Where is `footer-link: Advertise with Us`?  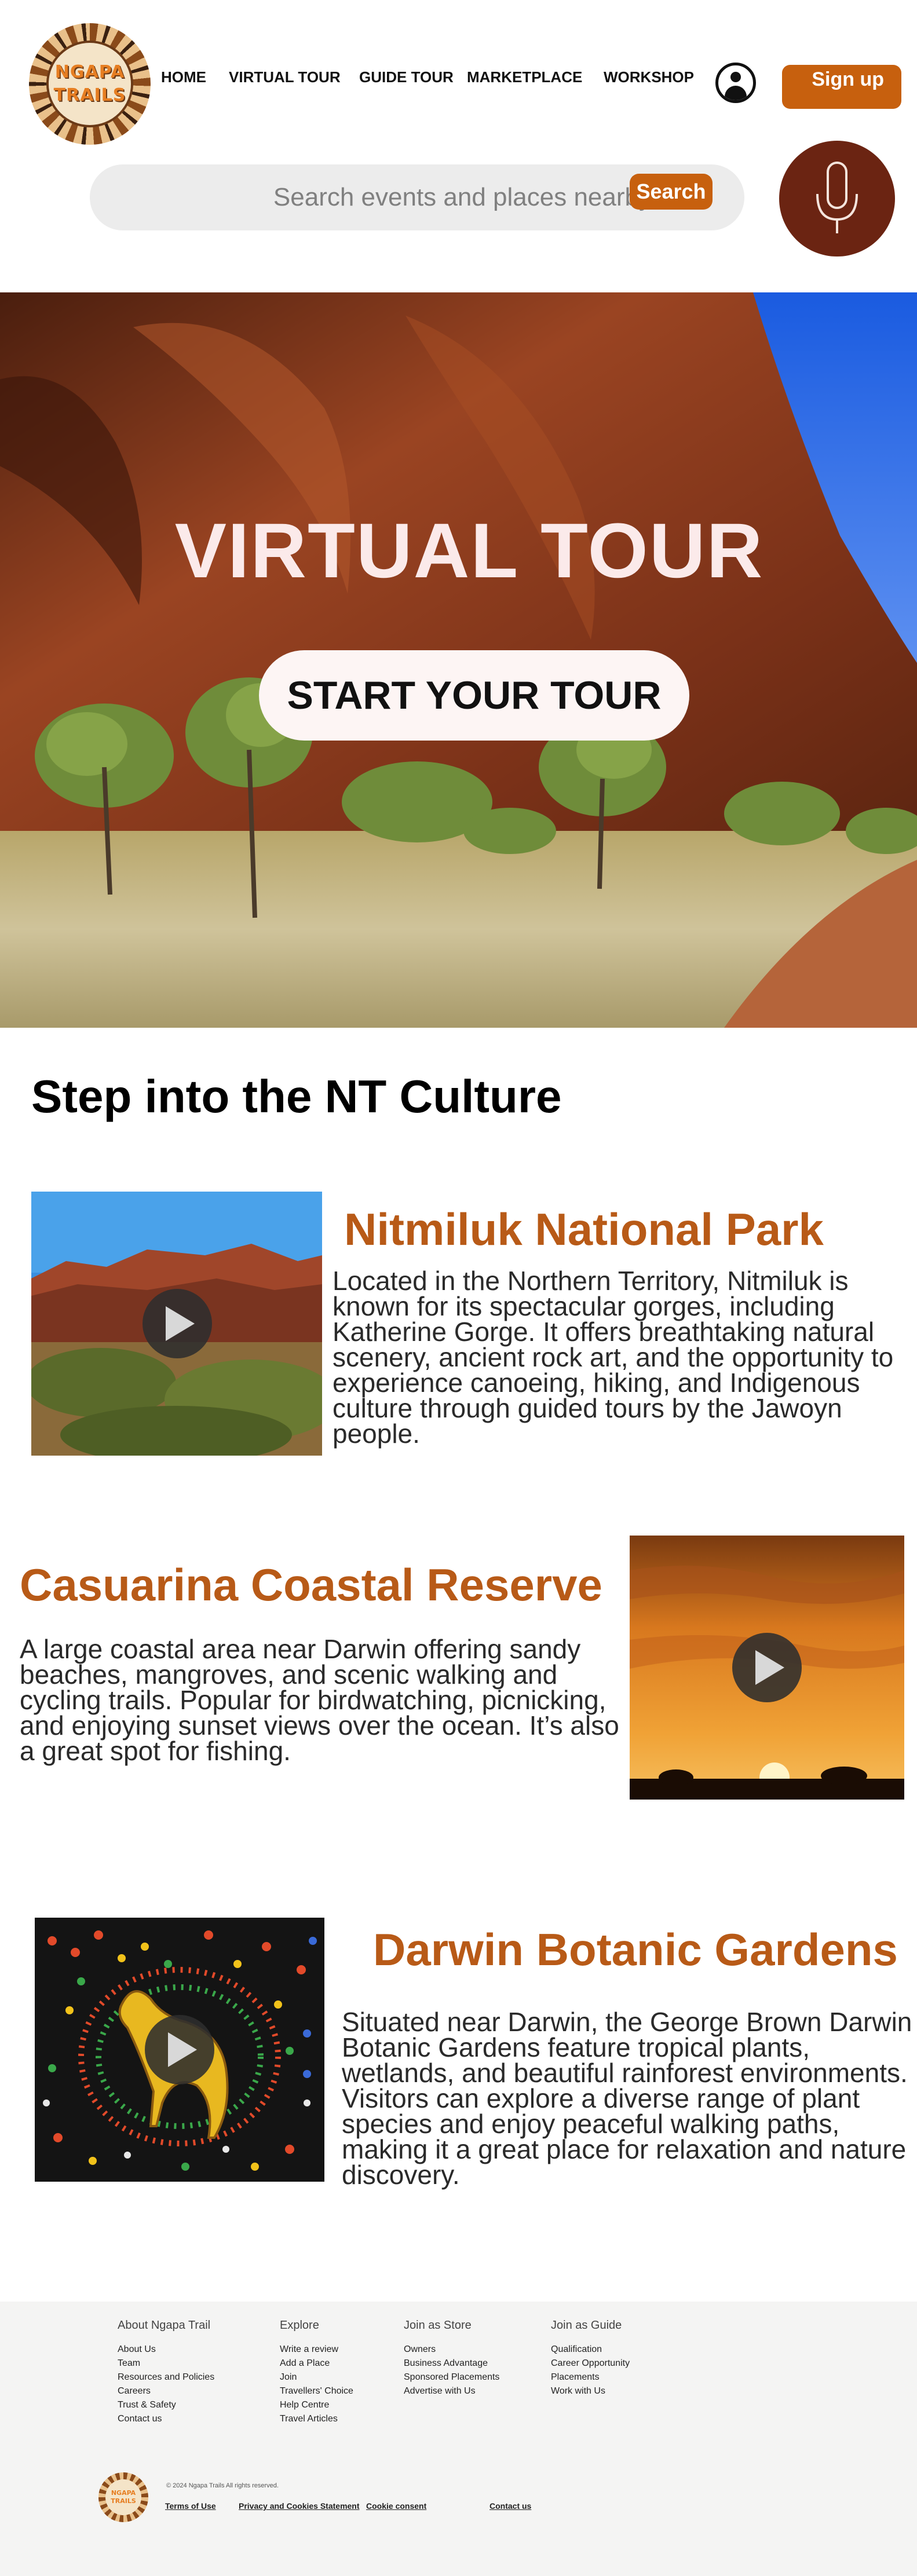
footer-link: Advertise with Us is located at coordinates (451, 2391).